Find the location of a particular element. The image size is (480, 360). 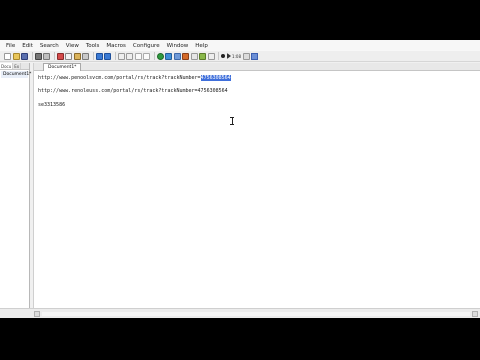

tab-document1: Document1* is located at coordinates (62, 67).